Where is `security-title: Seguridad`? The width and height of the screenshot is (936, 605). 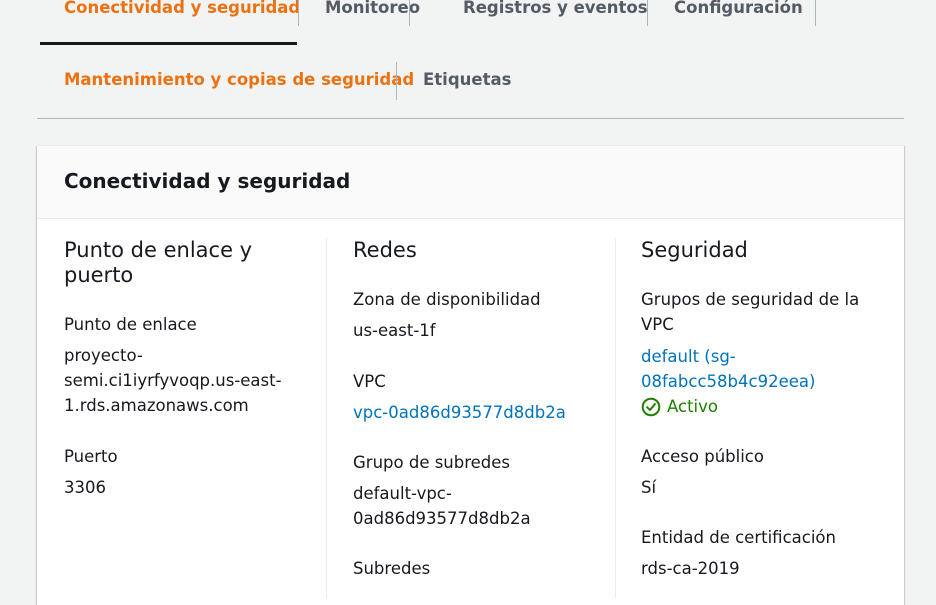
security-title: Seguridad is located at coordinates (694, 250).